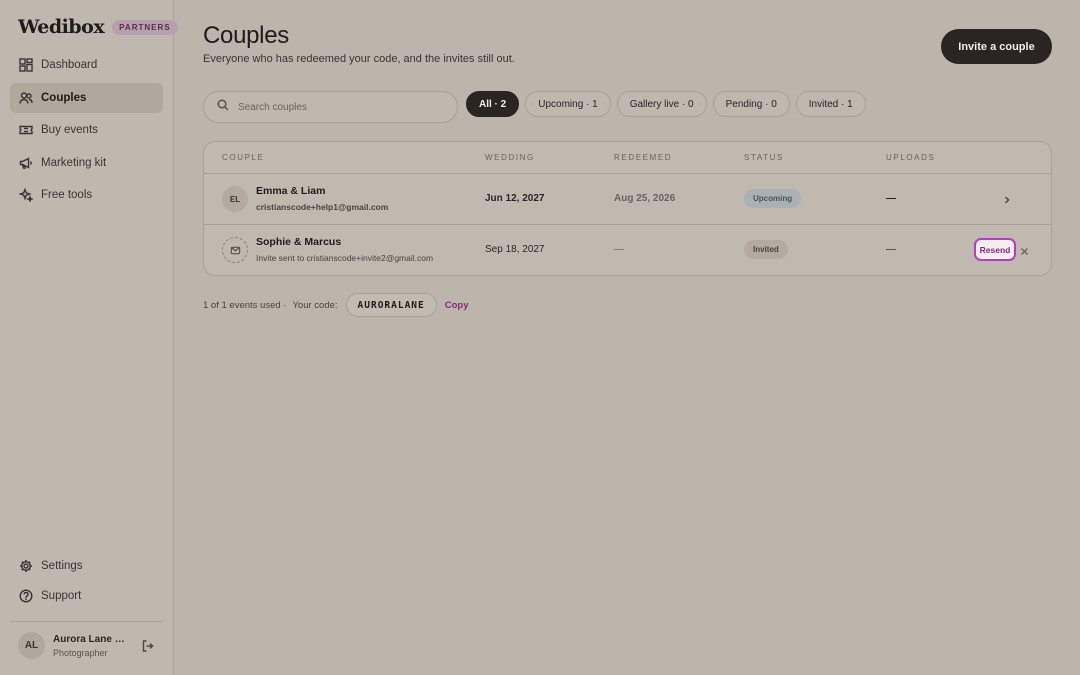  I want to click on sidebar-item-couples: Couples, so click(86, 97).